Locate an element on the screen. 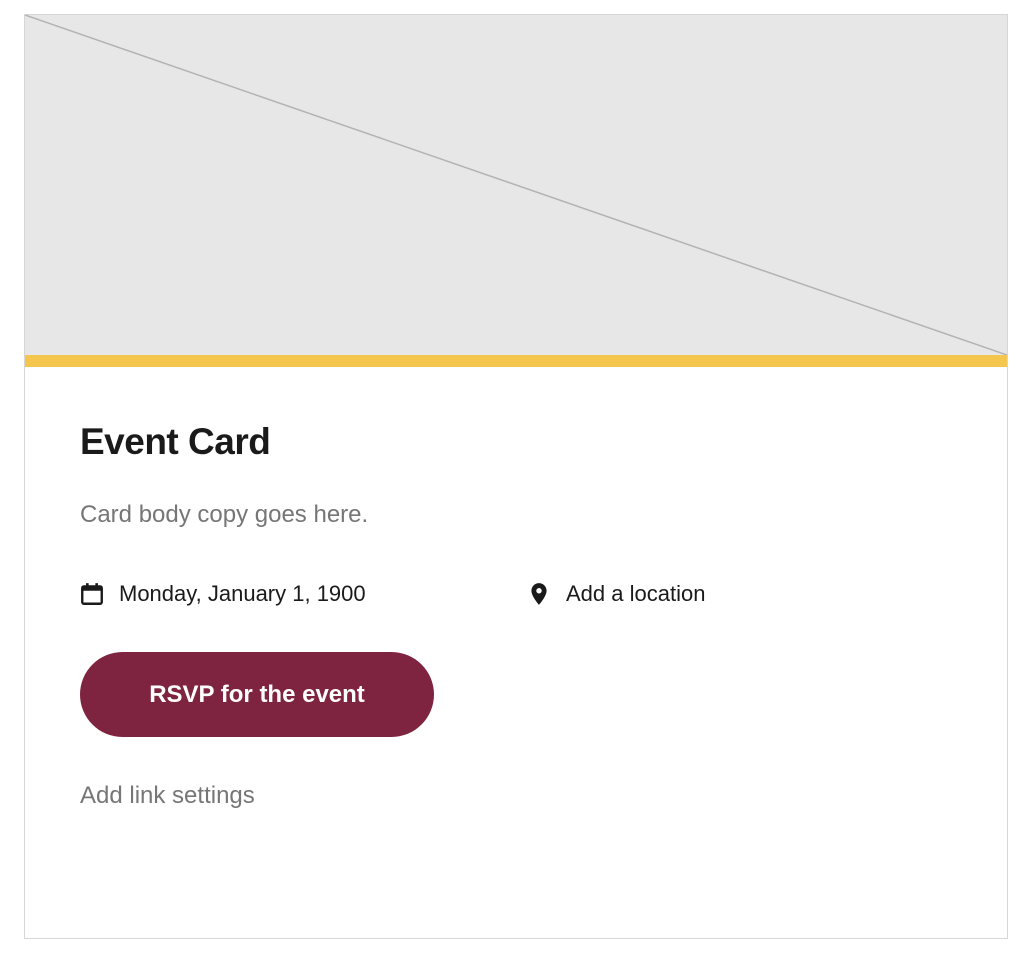  card-body: Card body copy goes here. is located at coordinates (224, 514).